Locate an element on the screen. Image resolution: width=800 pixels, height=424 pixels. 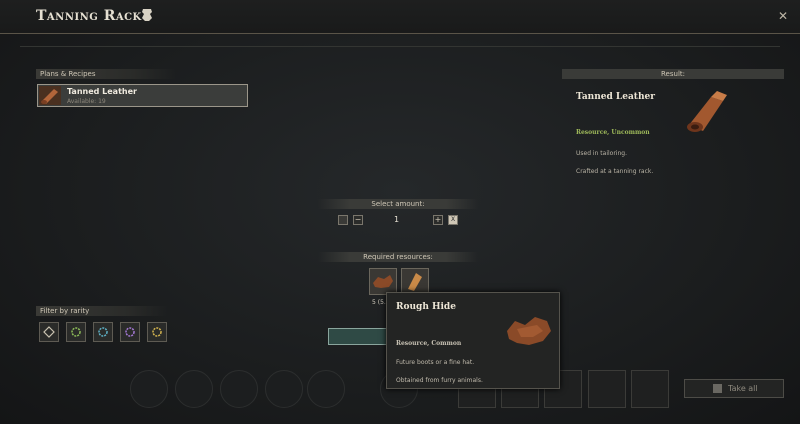
select-amount-header: Select amount: is located at coordinates (398, 204).